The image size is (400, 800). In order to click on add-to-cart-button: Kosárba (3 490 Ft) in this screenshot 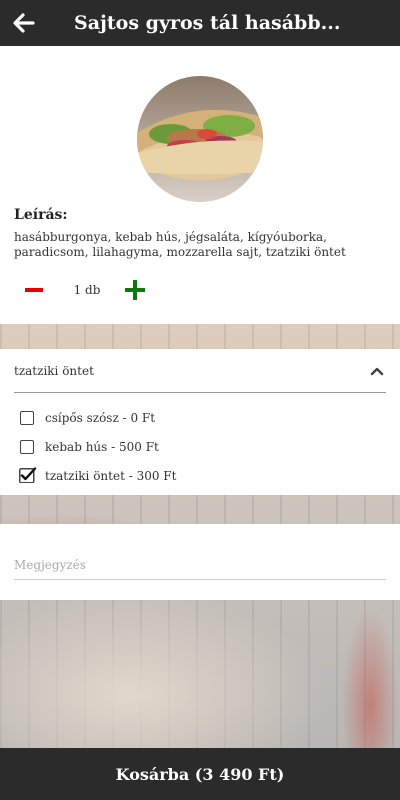, I will do `click(200, 774)`.